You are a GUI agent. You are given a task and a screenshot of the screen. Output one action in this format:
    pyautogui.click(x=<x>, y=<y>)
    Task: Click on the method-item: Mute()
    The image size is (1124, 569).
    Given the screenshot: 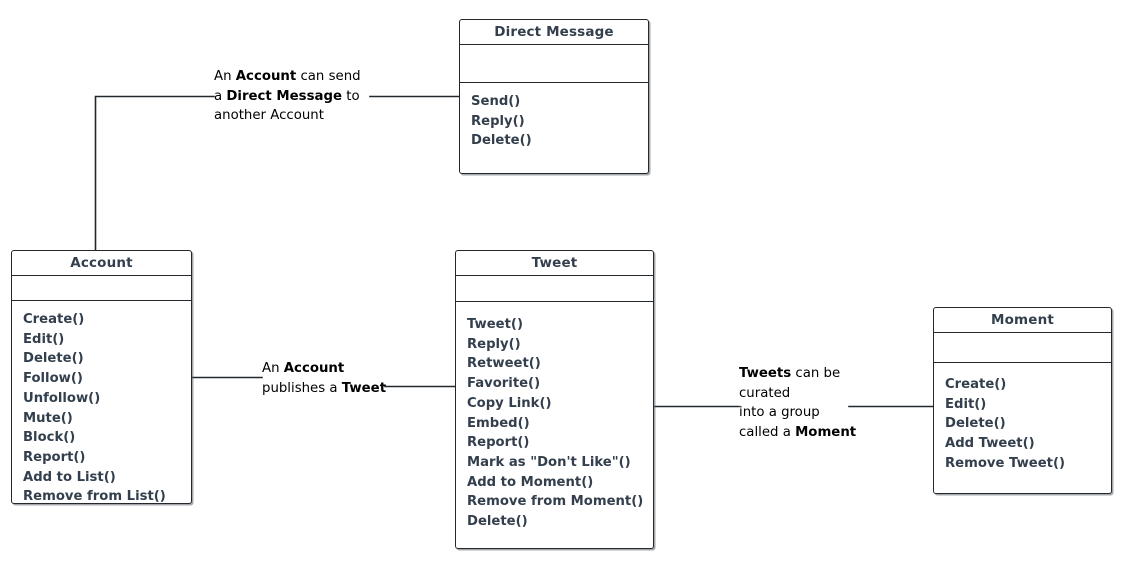 What is the action you would take?
    pyautogui.click(x=107, y=419)
    